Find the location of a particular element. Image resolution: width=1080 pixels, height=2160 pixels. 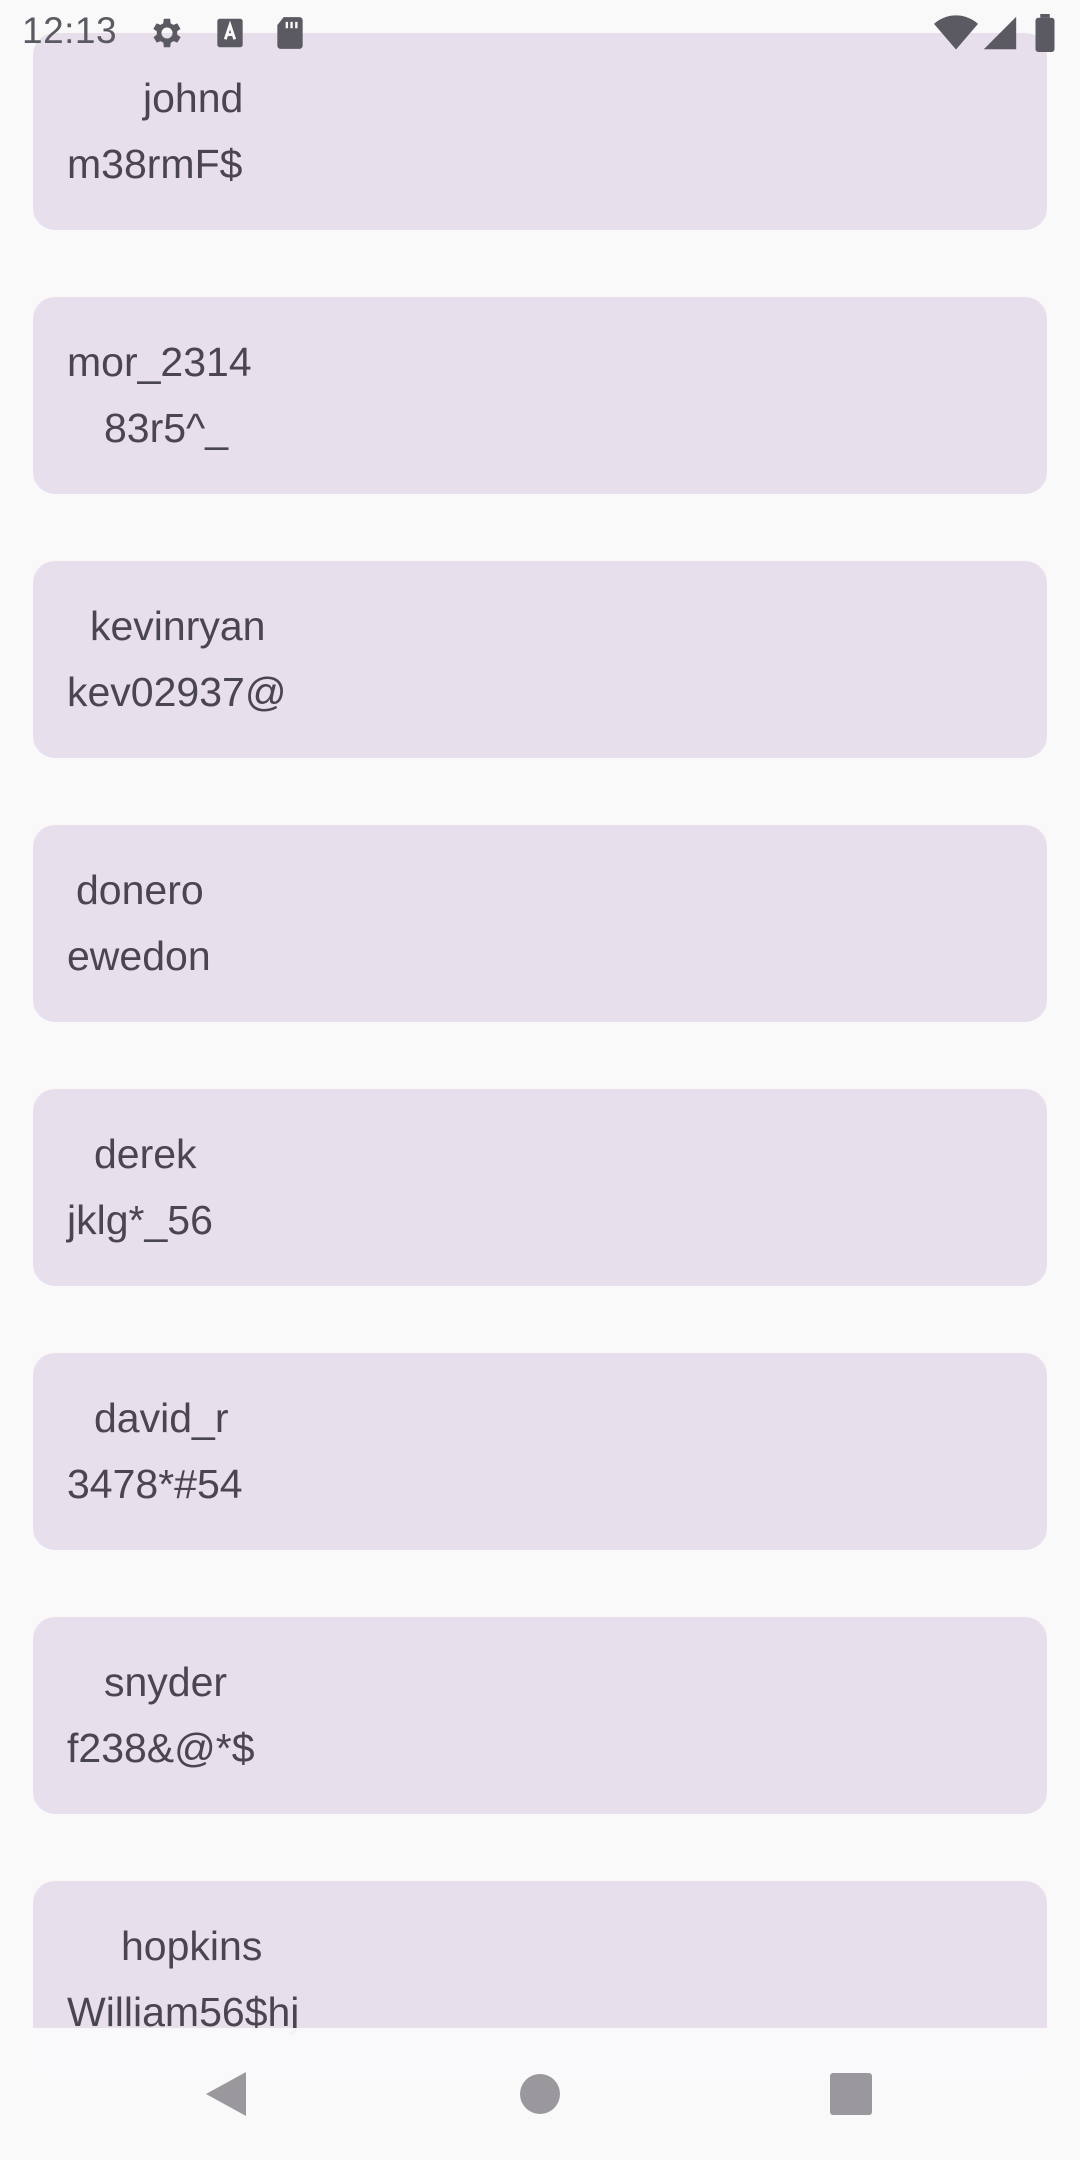

back-icon is located at coordinates (226, 2094).